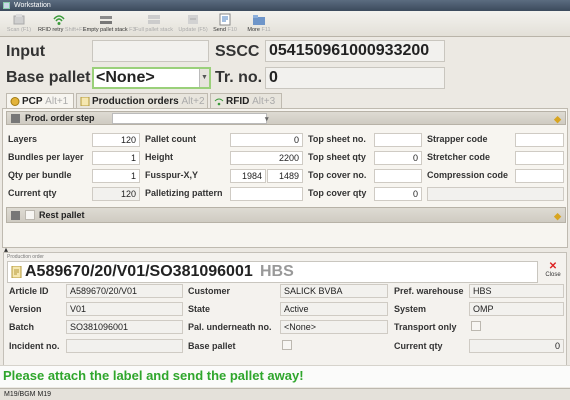  I want to click on pallet-count-field: 0, so click(266, 140).